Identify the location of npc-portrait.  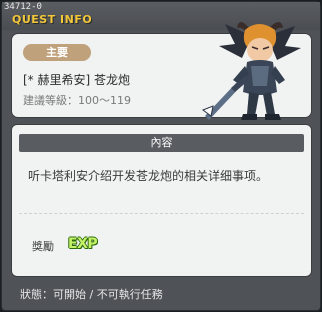
(251, 71).